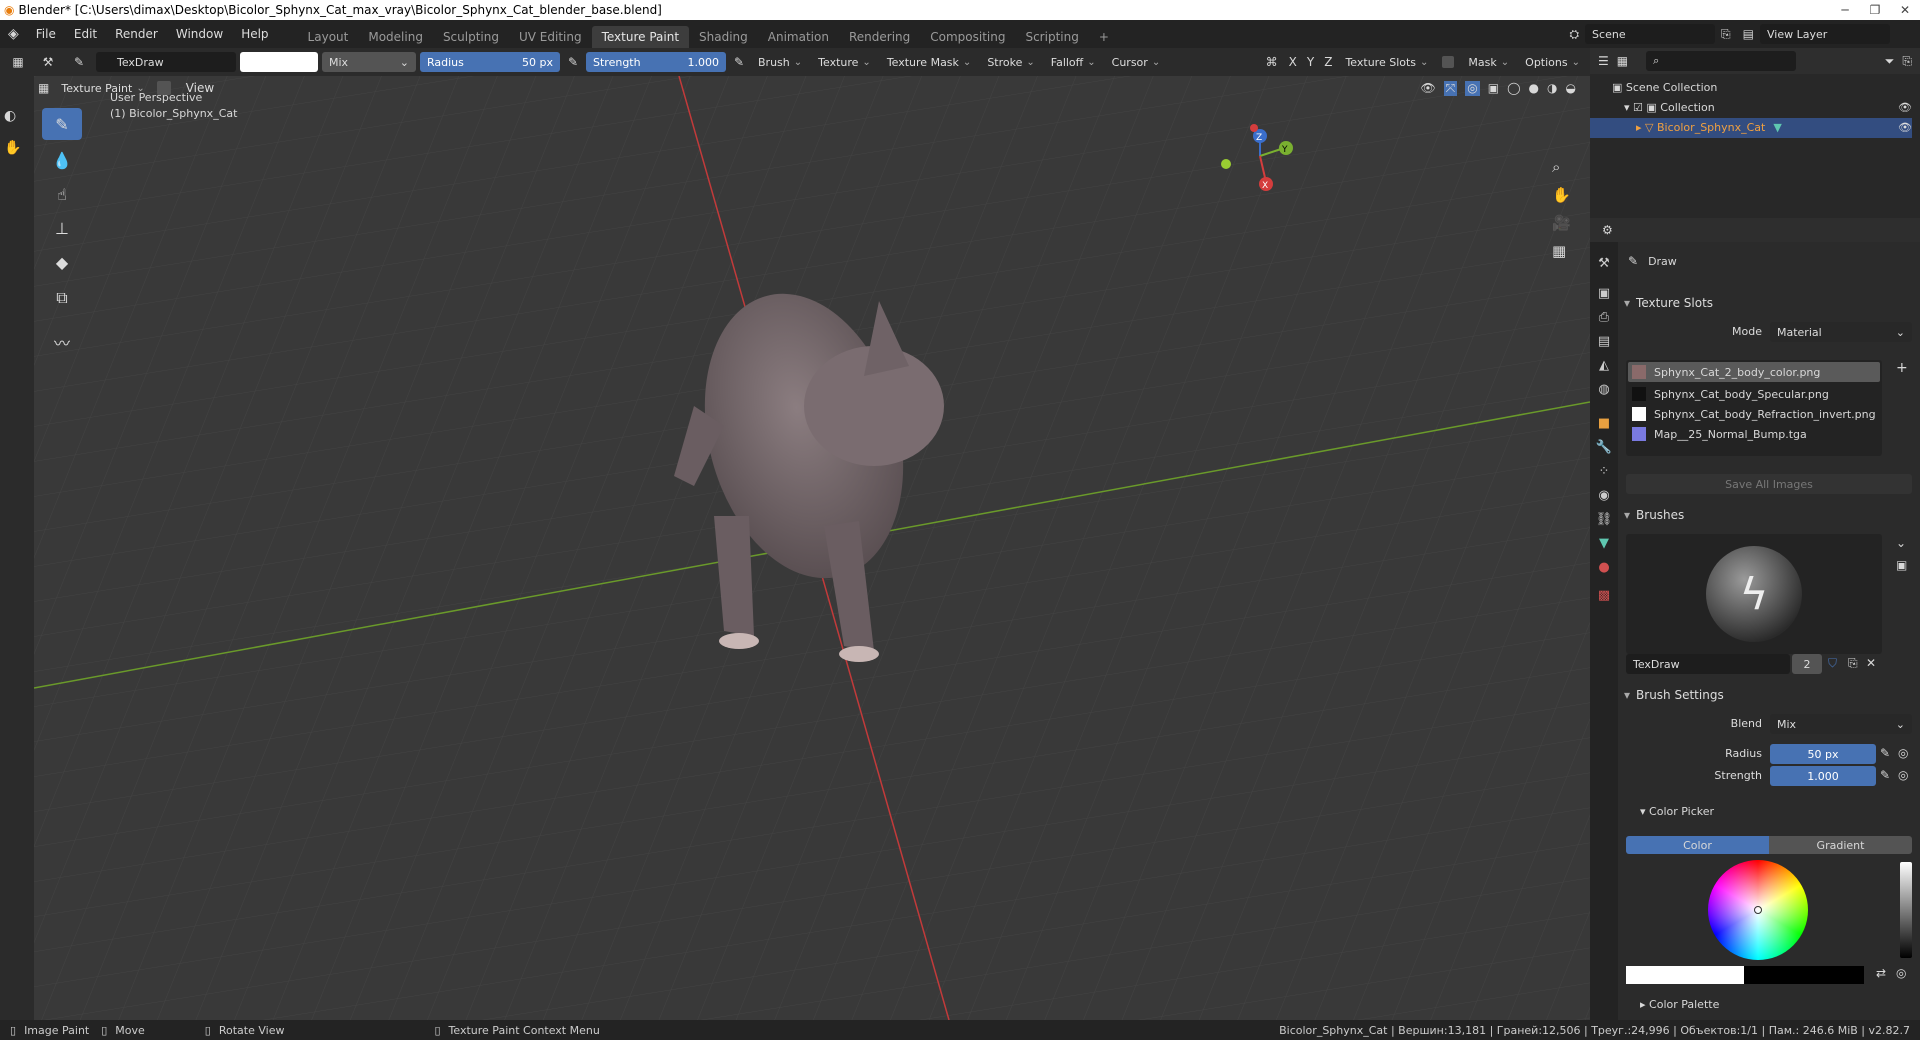  What do you see at coordinates (1871, 663) in the screenshot?
I see `unlink-brush-icon: ✕` at bounding box center [1871, 663].